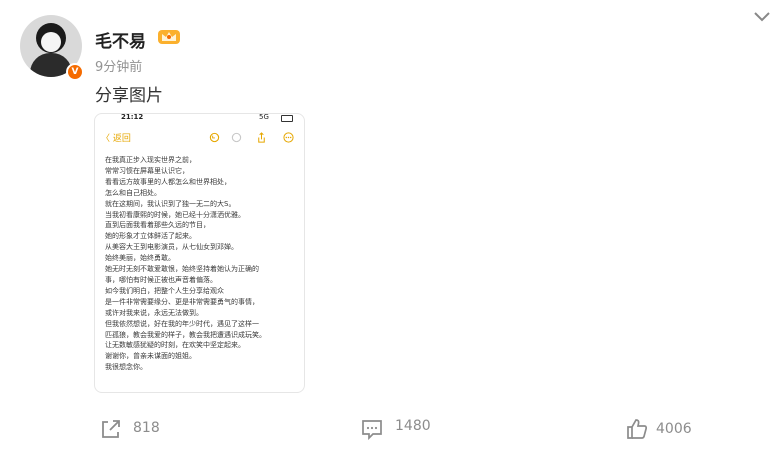 This screenshot has width=784, height=453. I want to click on phone-clock: 21:12, so click(132, 117).